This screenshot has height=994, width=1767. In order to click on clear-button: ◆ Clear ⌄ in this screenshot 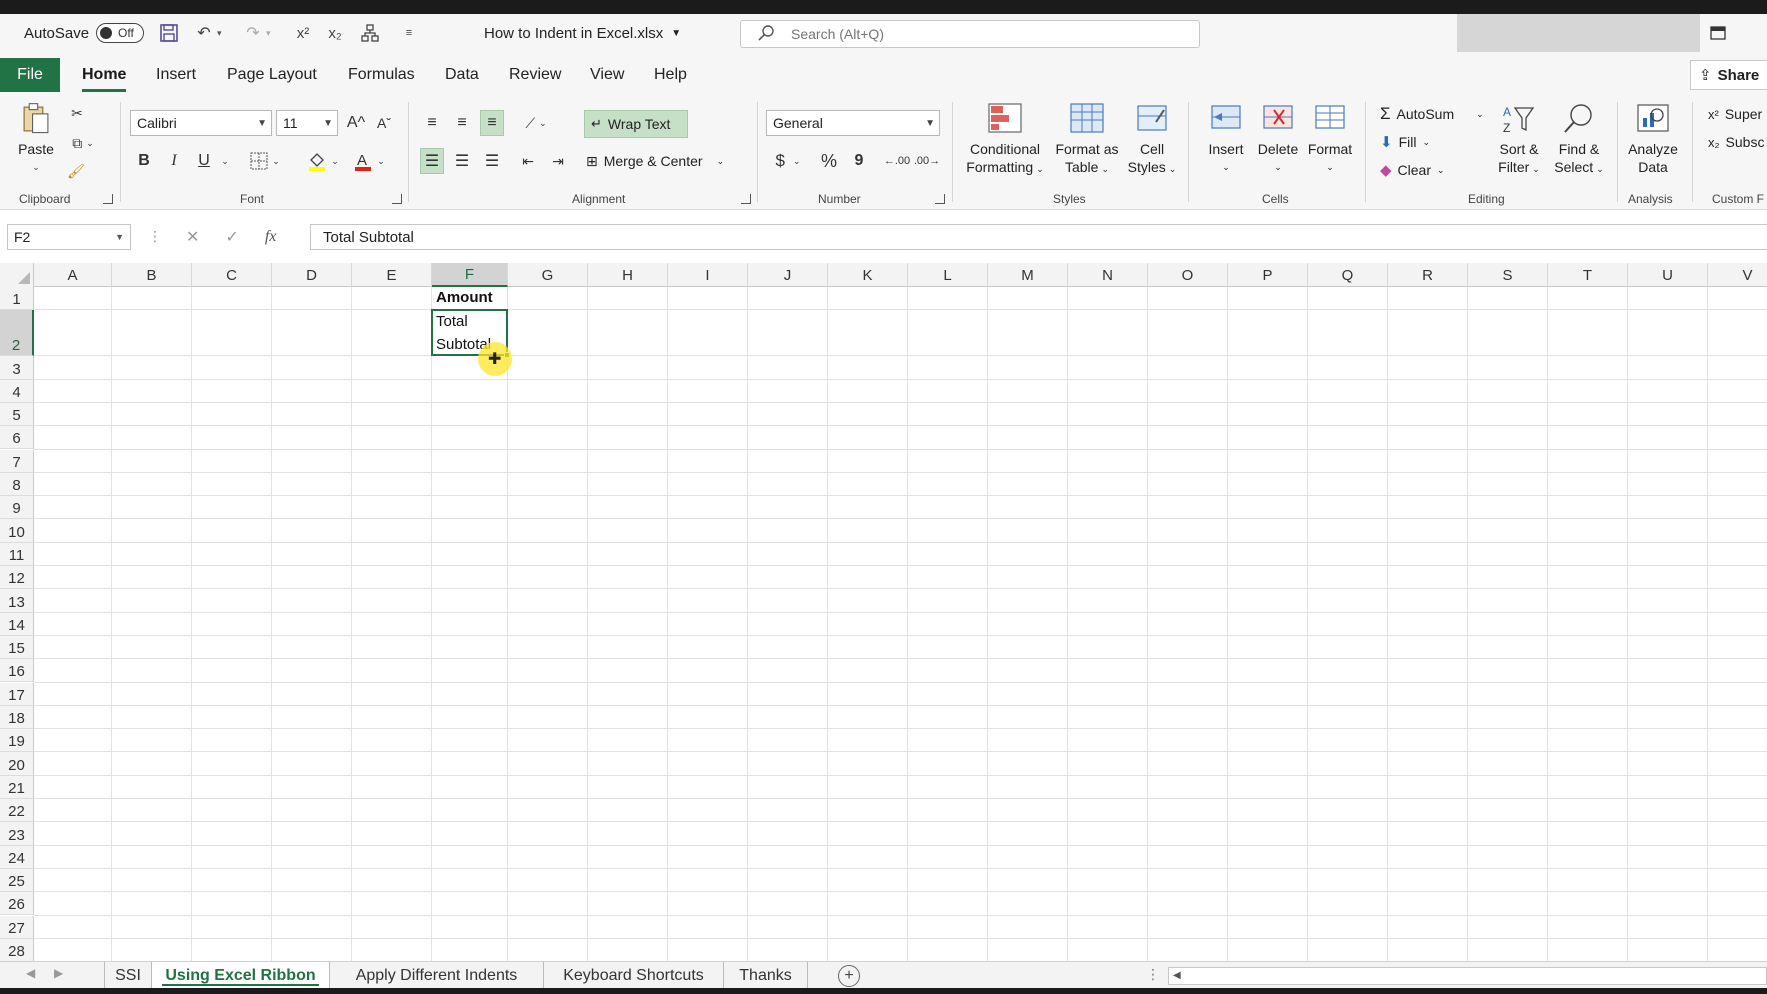, I will do `click(1412, 170)`.